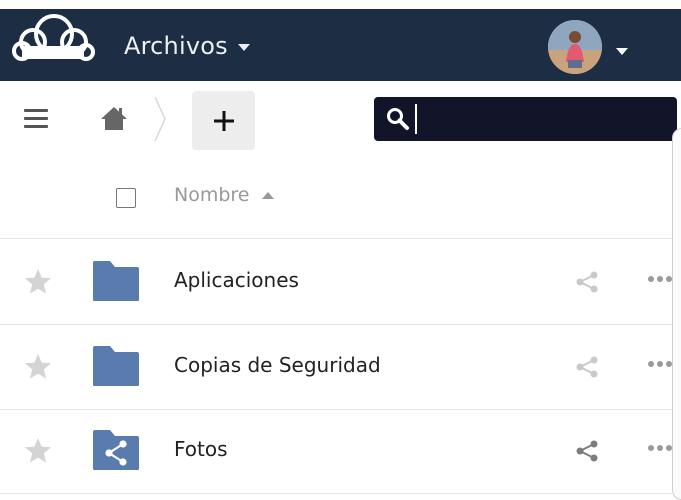  I want to click on file-name: Aplicaciones, so click(236, 280).